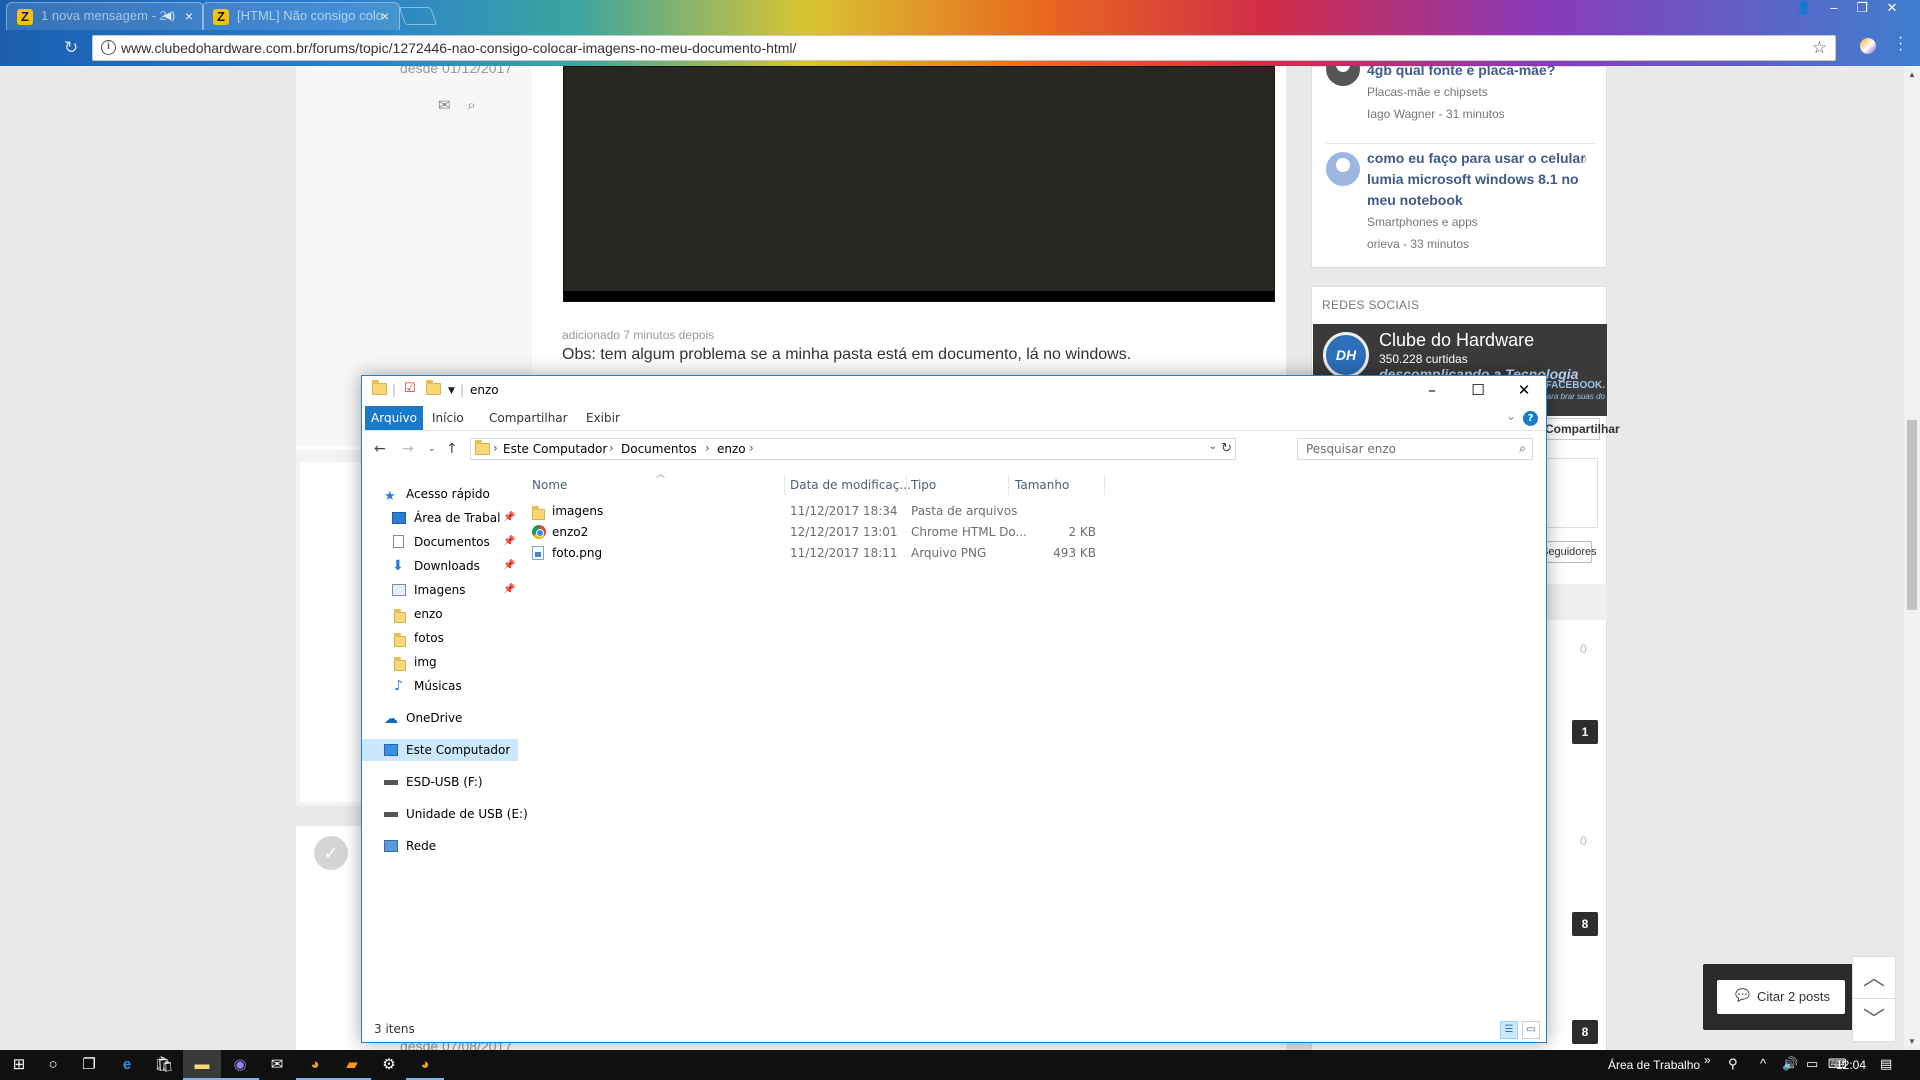  I want to click on nav-drive-esd-usb: ESD-USB (F:), so click(440, 782).